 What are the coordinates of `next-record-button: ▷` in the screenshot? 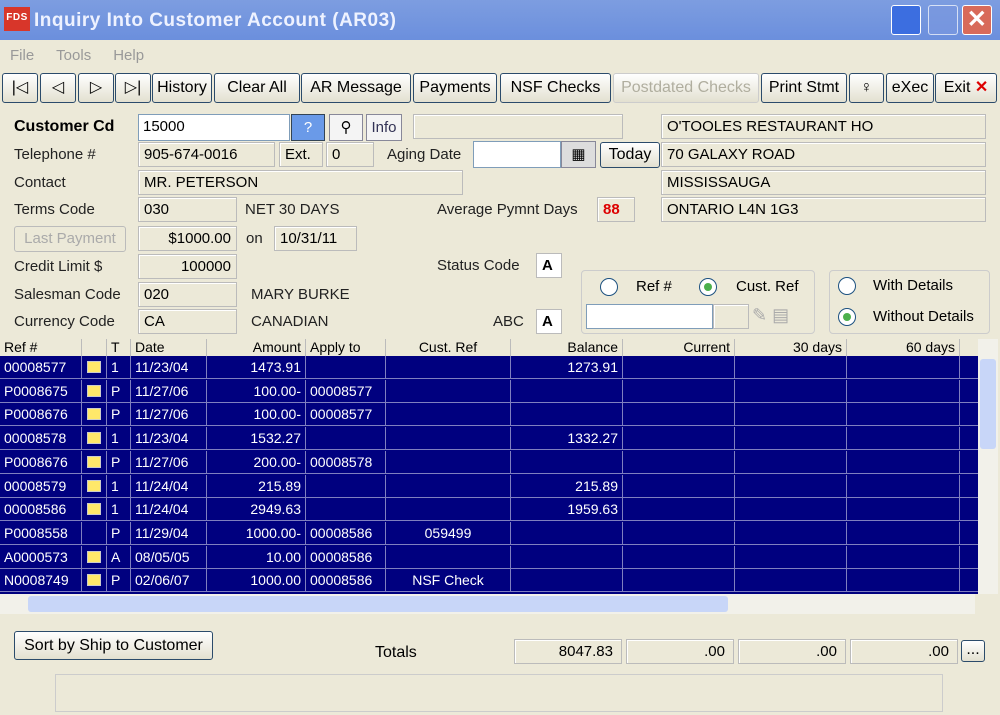 It's located at (96, 88).